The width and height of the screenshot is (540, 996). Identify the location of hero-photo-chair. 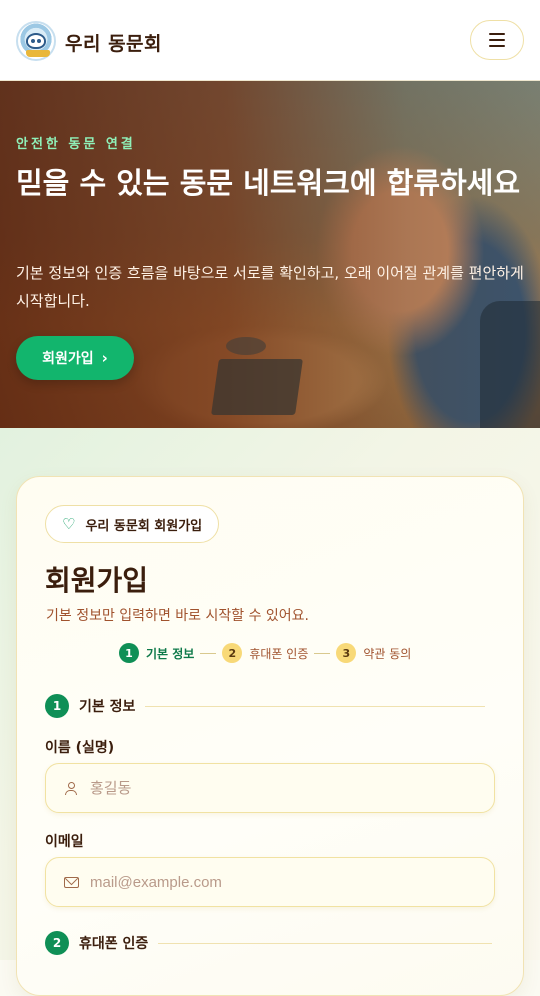
(510, 364).